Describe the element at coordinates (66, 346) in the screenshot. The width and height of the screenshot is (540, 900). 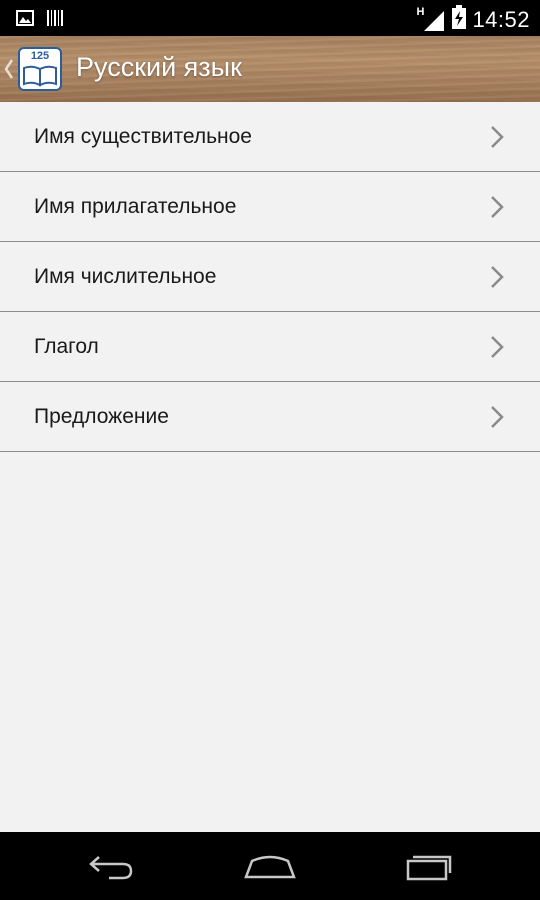
I see `list-item-label: Глагол` at that location.